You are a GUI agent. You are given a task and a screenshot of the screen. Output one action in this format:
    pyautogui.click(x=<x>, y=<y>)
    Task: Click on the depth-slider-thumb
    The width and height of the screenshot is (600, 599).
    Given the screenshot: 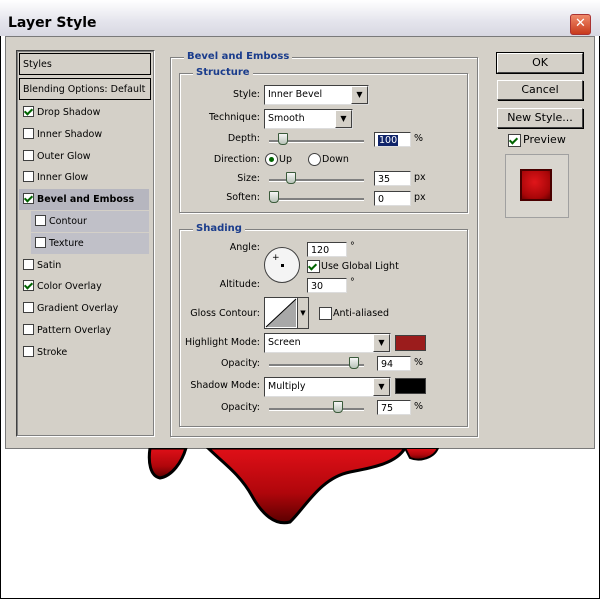 What is the action you would take?
    pyautogui.click(x=282, y=139)
    